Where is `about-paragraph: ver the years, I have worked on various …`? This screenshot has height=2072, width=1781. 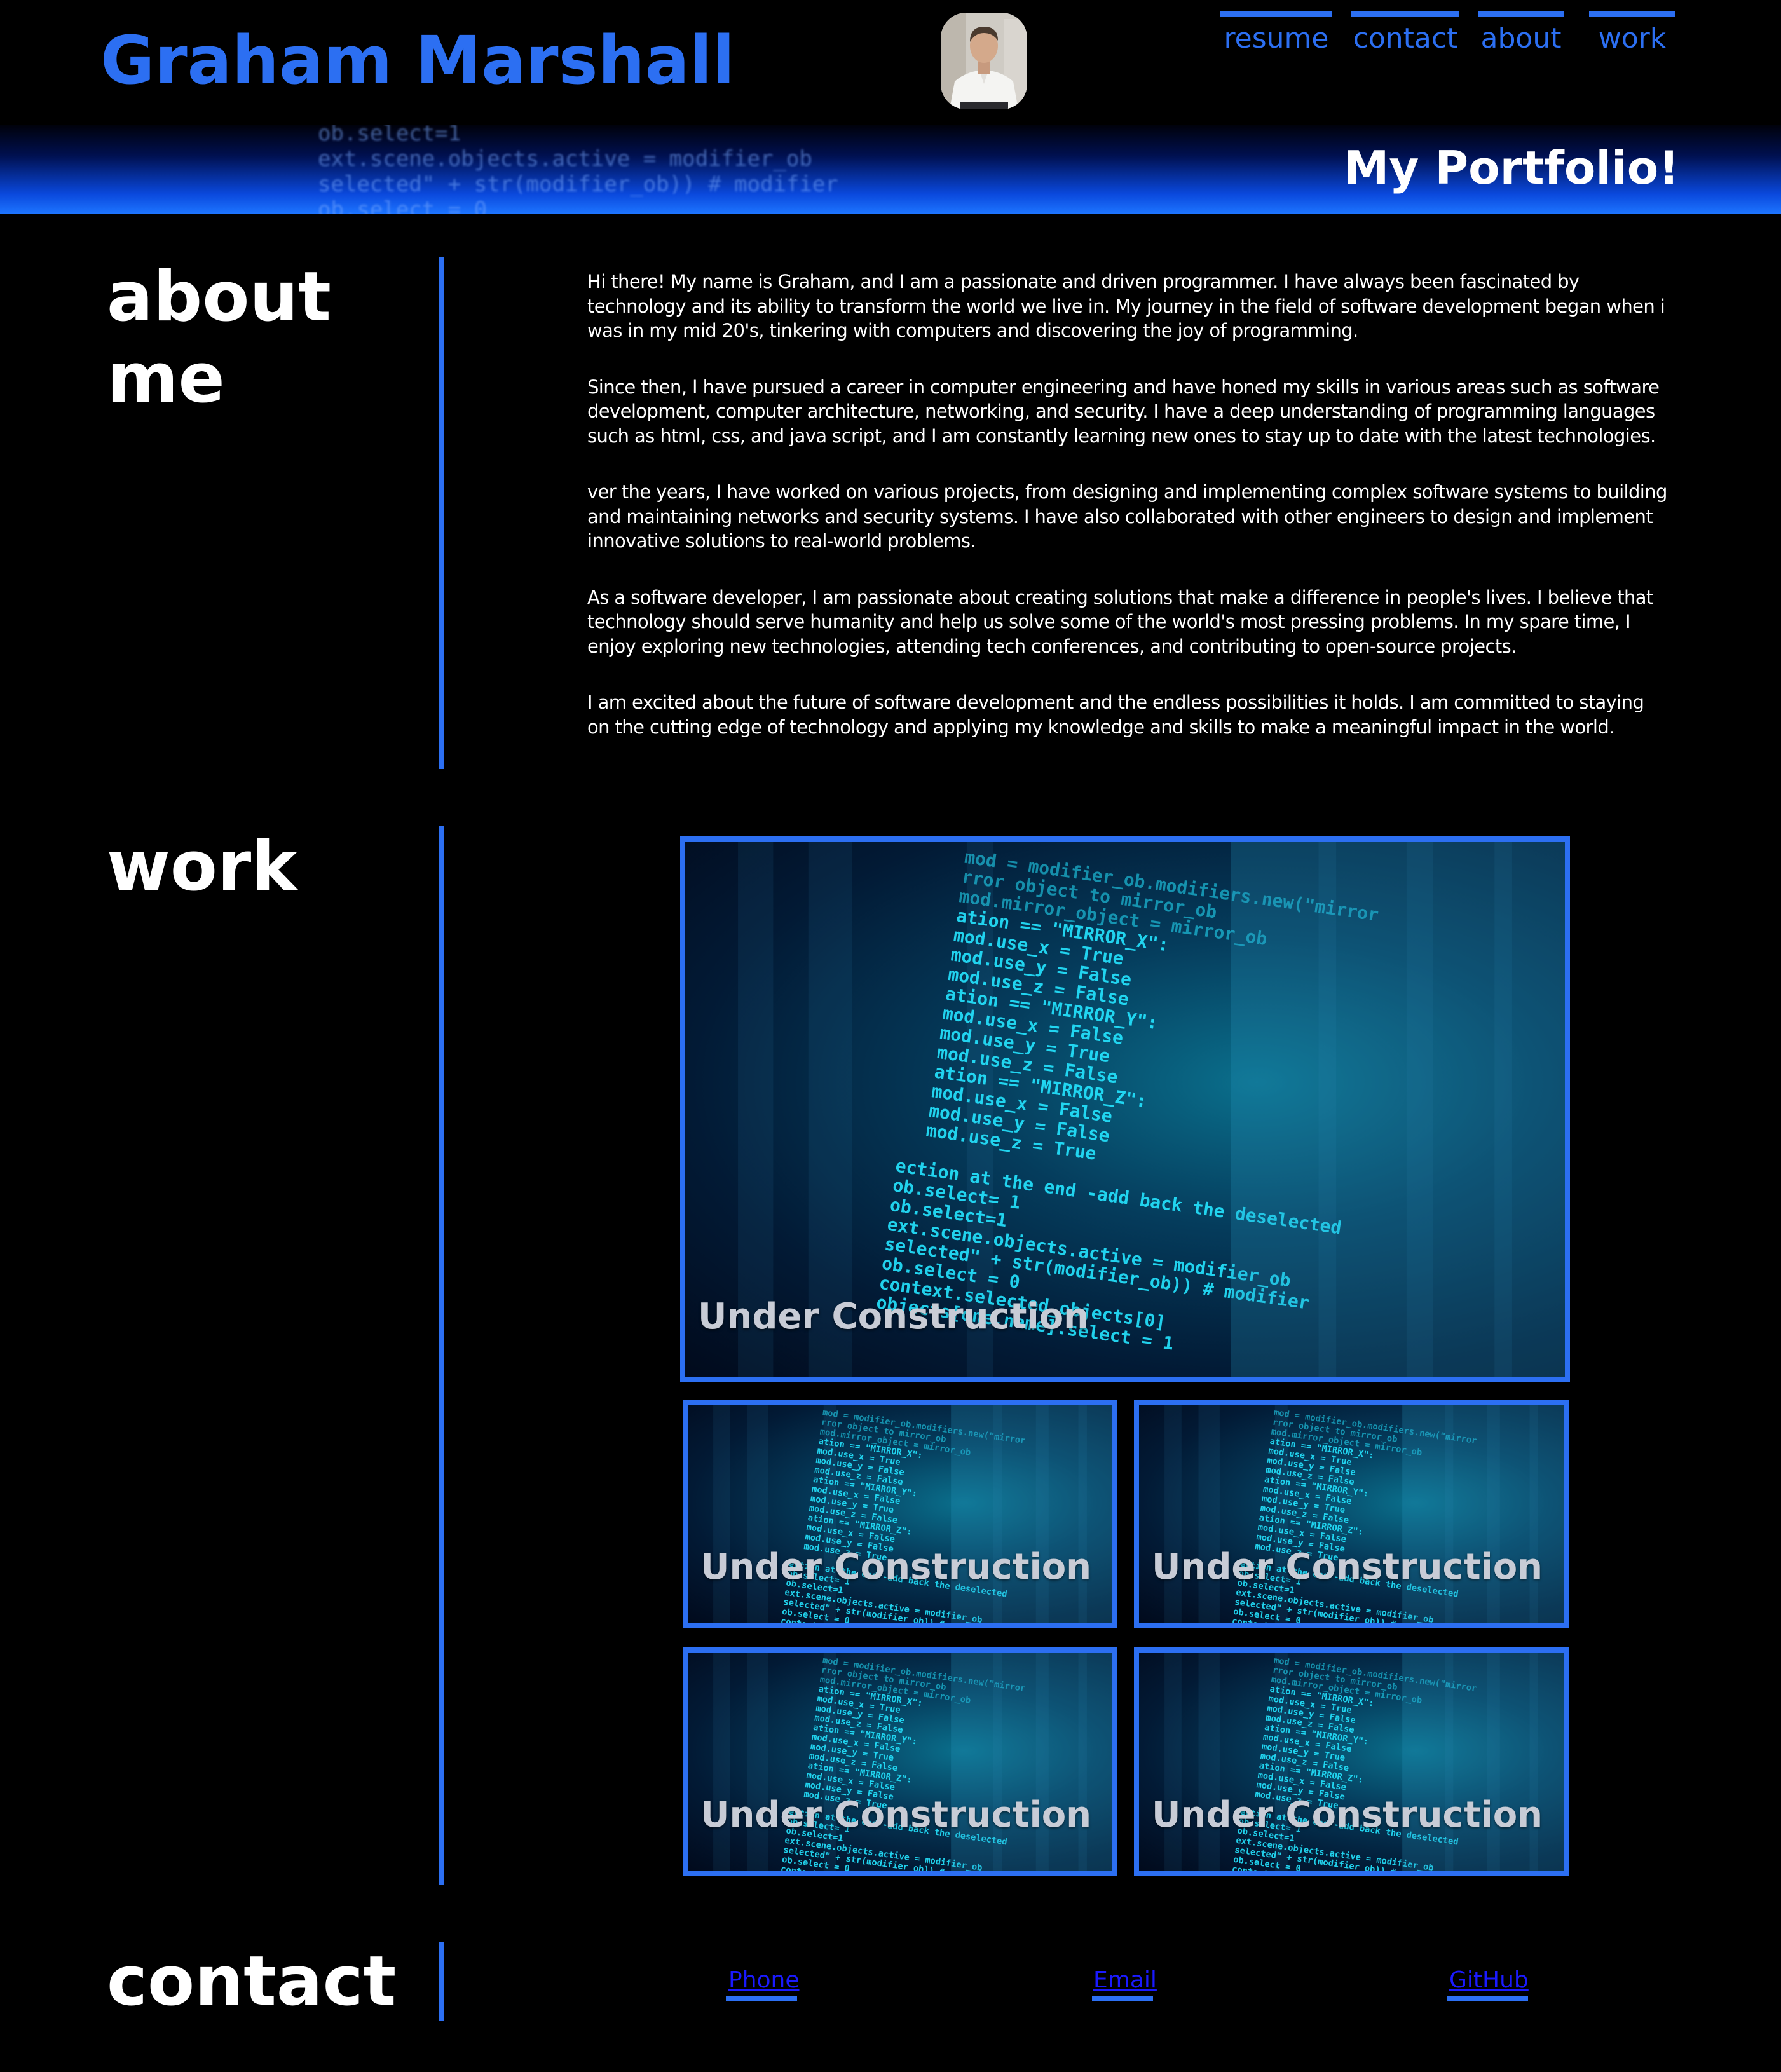
about-paragraph: ver the years, I have worked on various … is located at coordinates (1127, 516).